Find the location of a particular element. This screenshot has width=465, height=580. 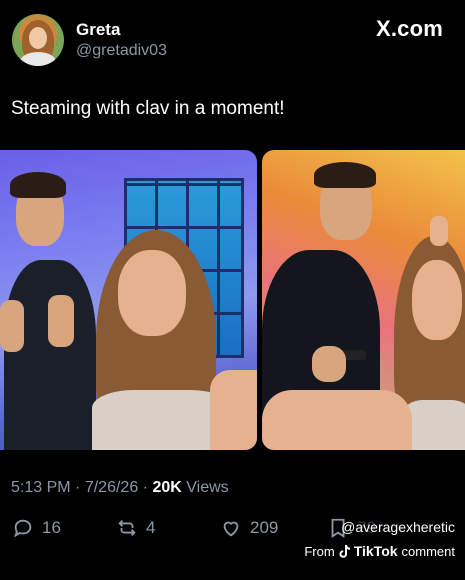

reply-count: 16 is located at coordinates (51, 527).